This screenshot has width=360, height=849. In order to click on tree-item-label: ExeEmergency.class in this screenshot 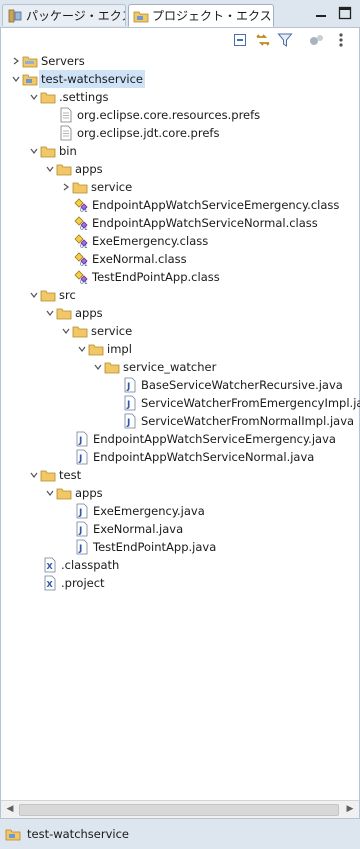, I will do `click(150, 241)`.